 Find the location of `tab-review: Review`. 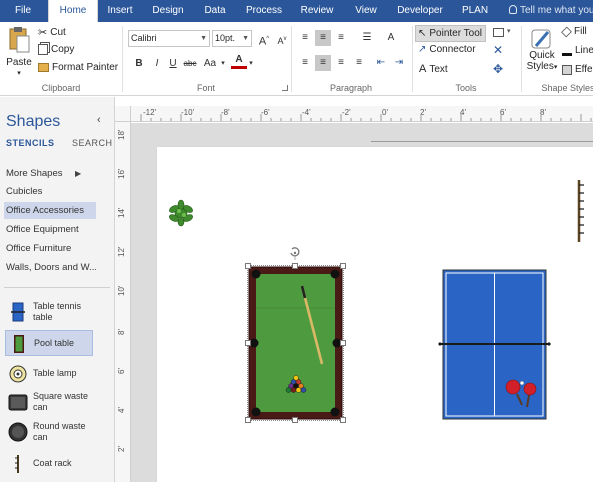

tab-review: Review is located at coordinates (317, 11).